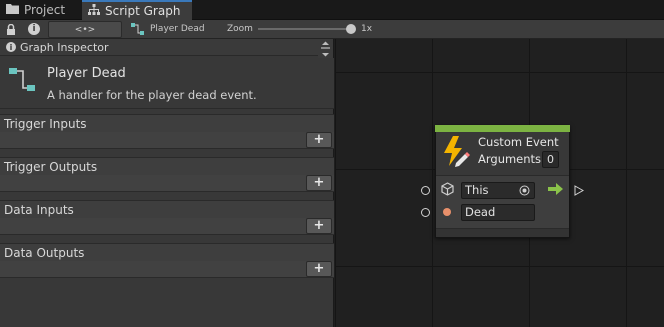  Describe the element at coordinates (167, 269) in the screenshot. I see `section-data-outputs-list: +` at that location.